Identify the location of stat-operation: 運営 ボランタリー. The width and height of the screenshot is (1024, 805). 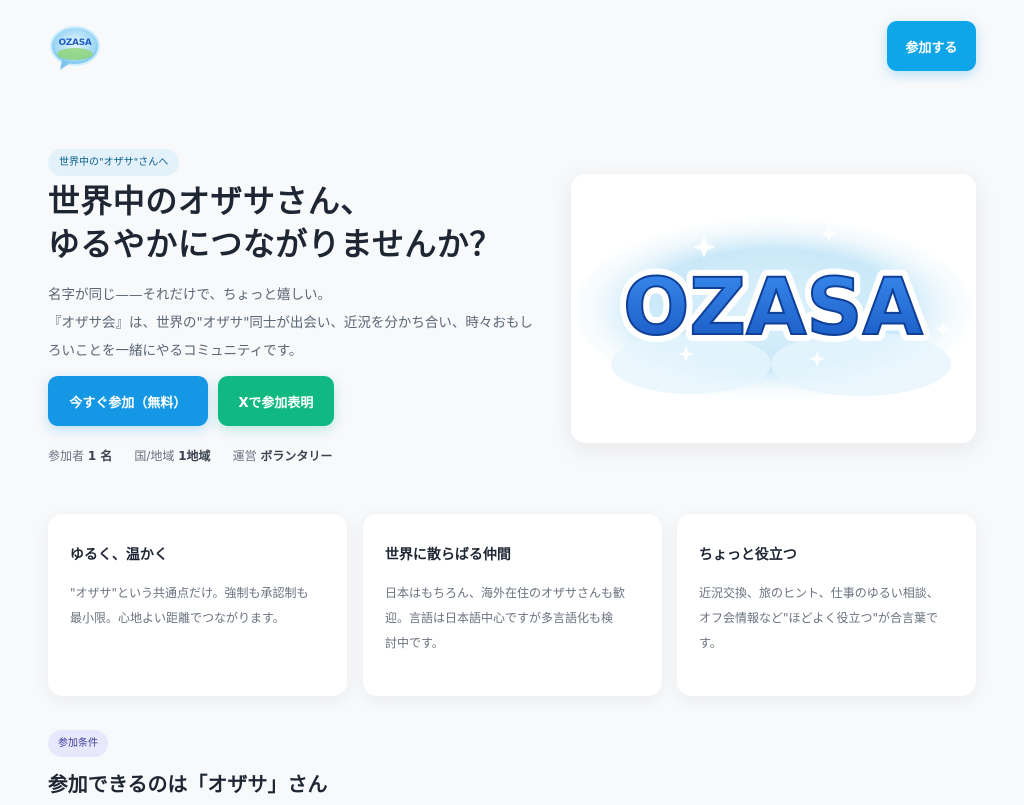
(283, 457).